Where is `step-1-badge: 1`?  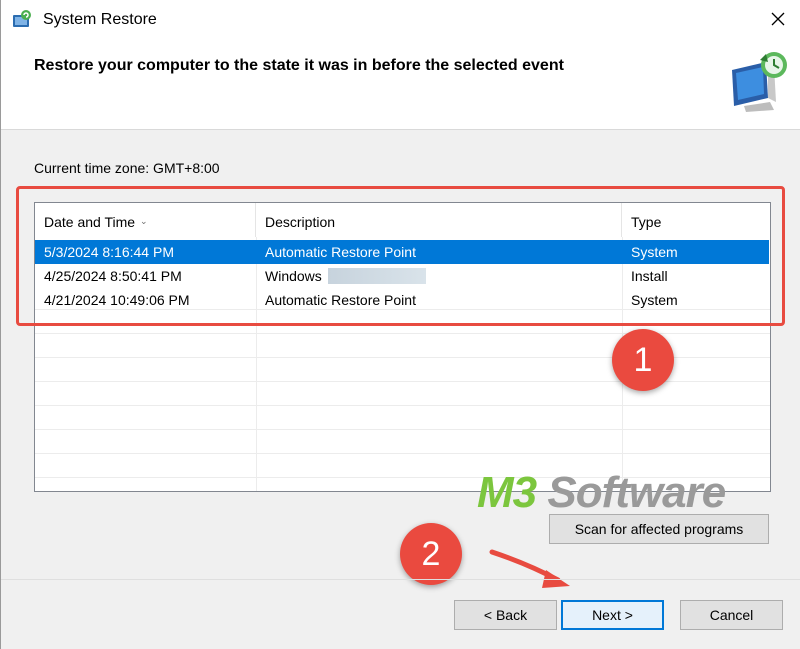
step-1-badge: 1 is located at coordinates (643, 360).